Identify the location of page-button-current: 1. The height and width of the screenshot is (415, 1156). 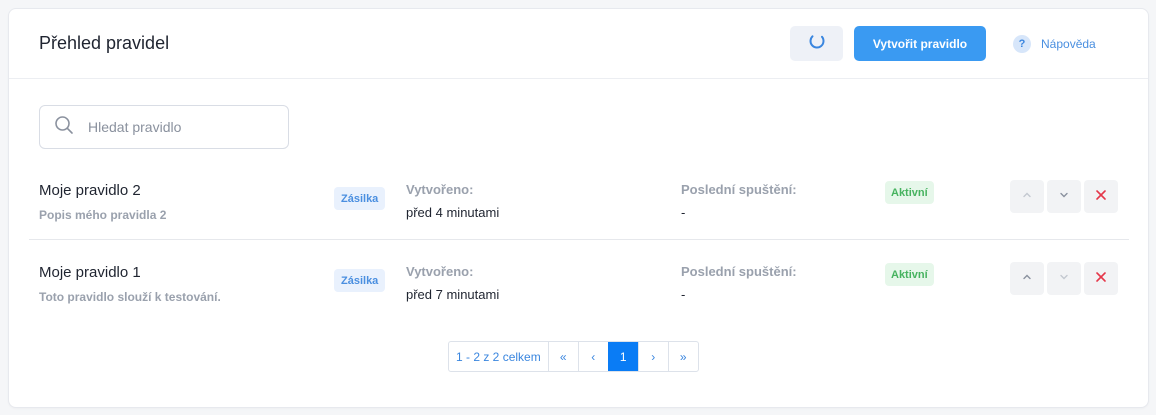
(622, 356).